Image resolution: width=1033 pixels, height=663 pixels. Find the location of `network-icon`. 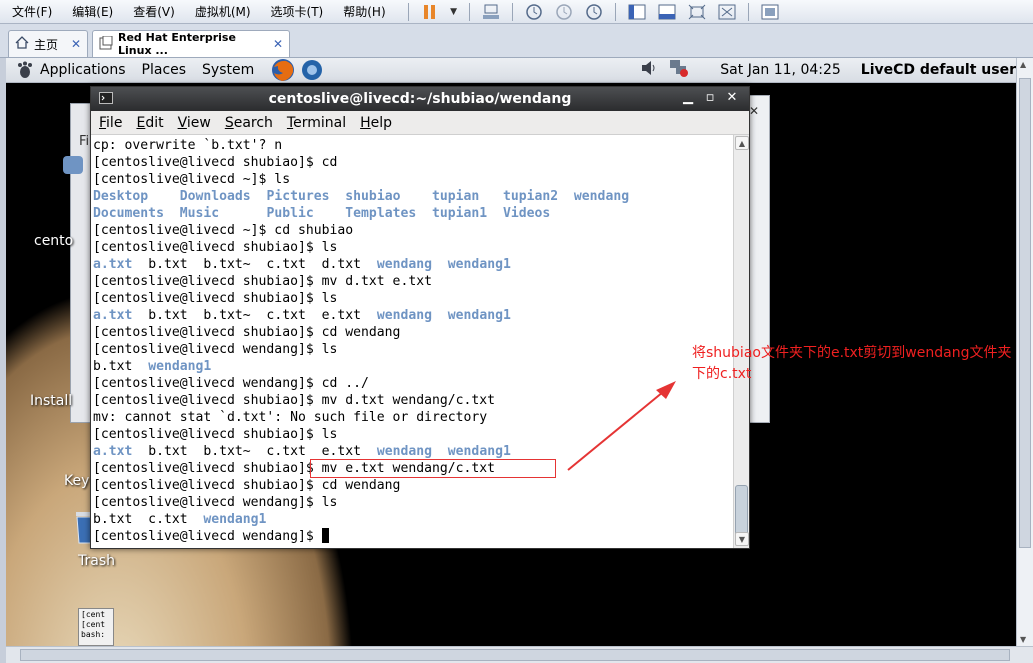

network-icon is located at coordinates (679, 70).